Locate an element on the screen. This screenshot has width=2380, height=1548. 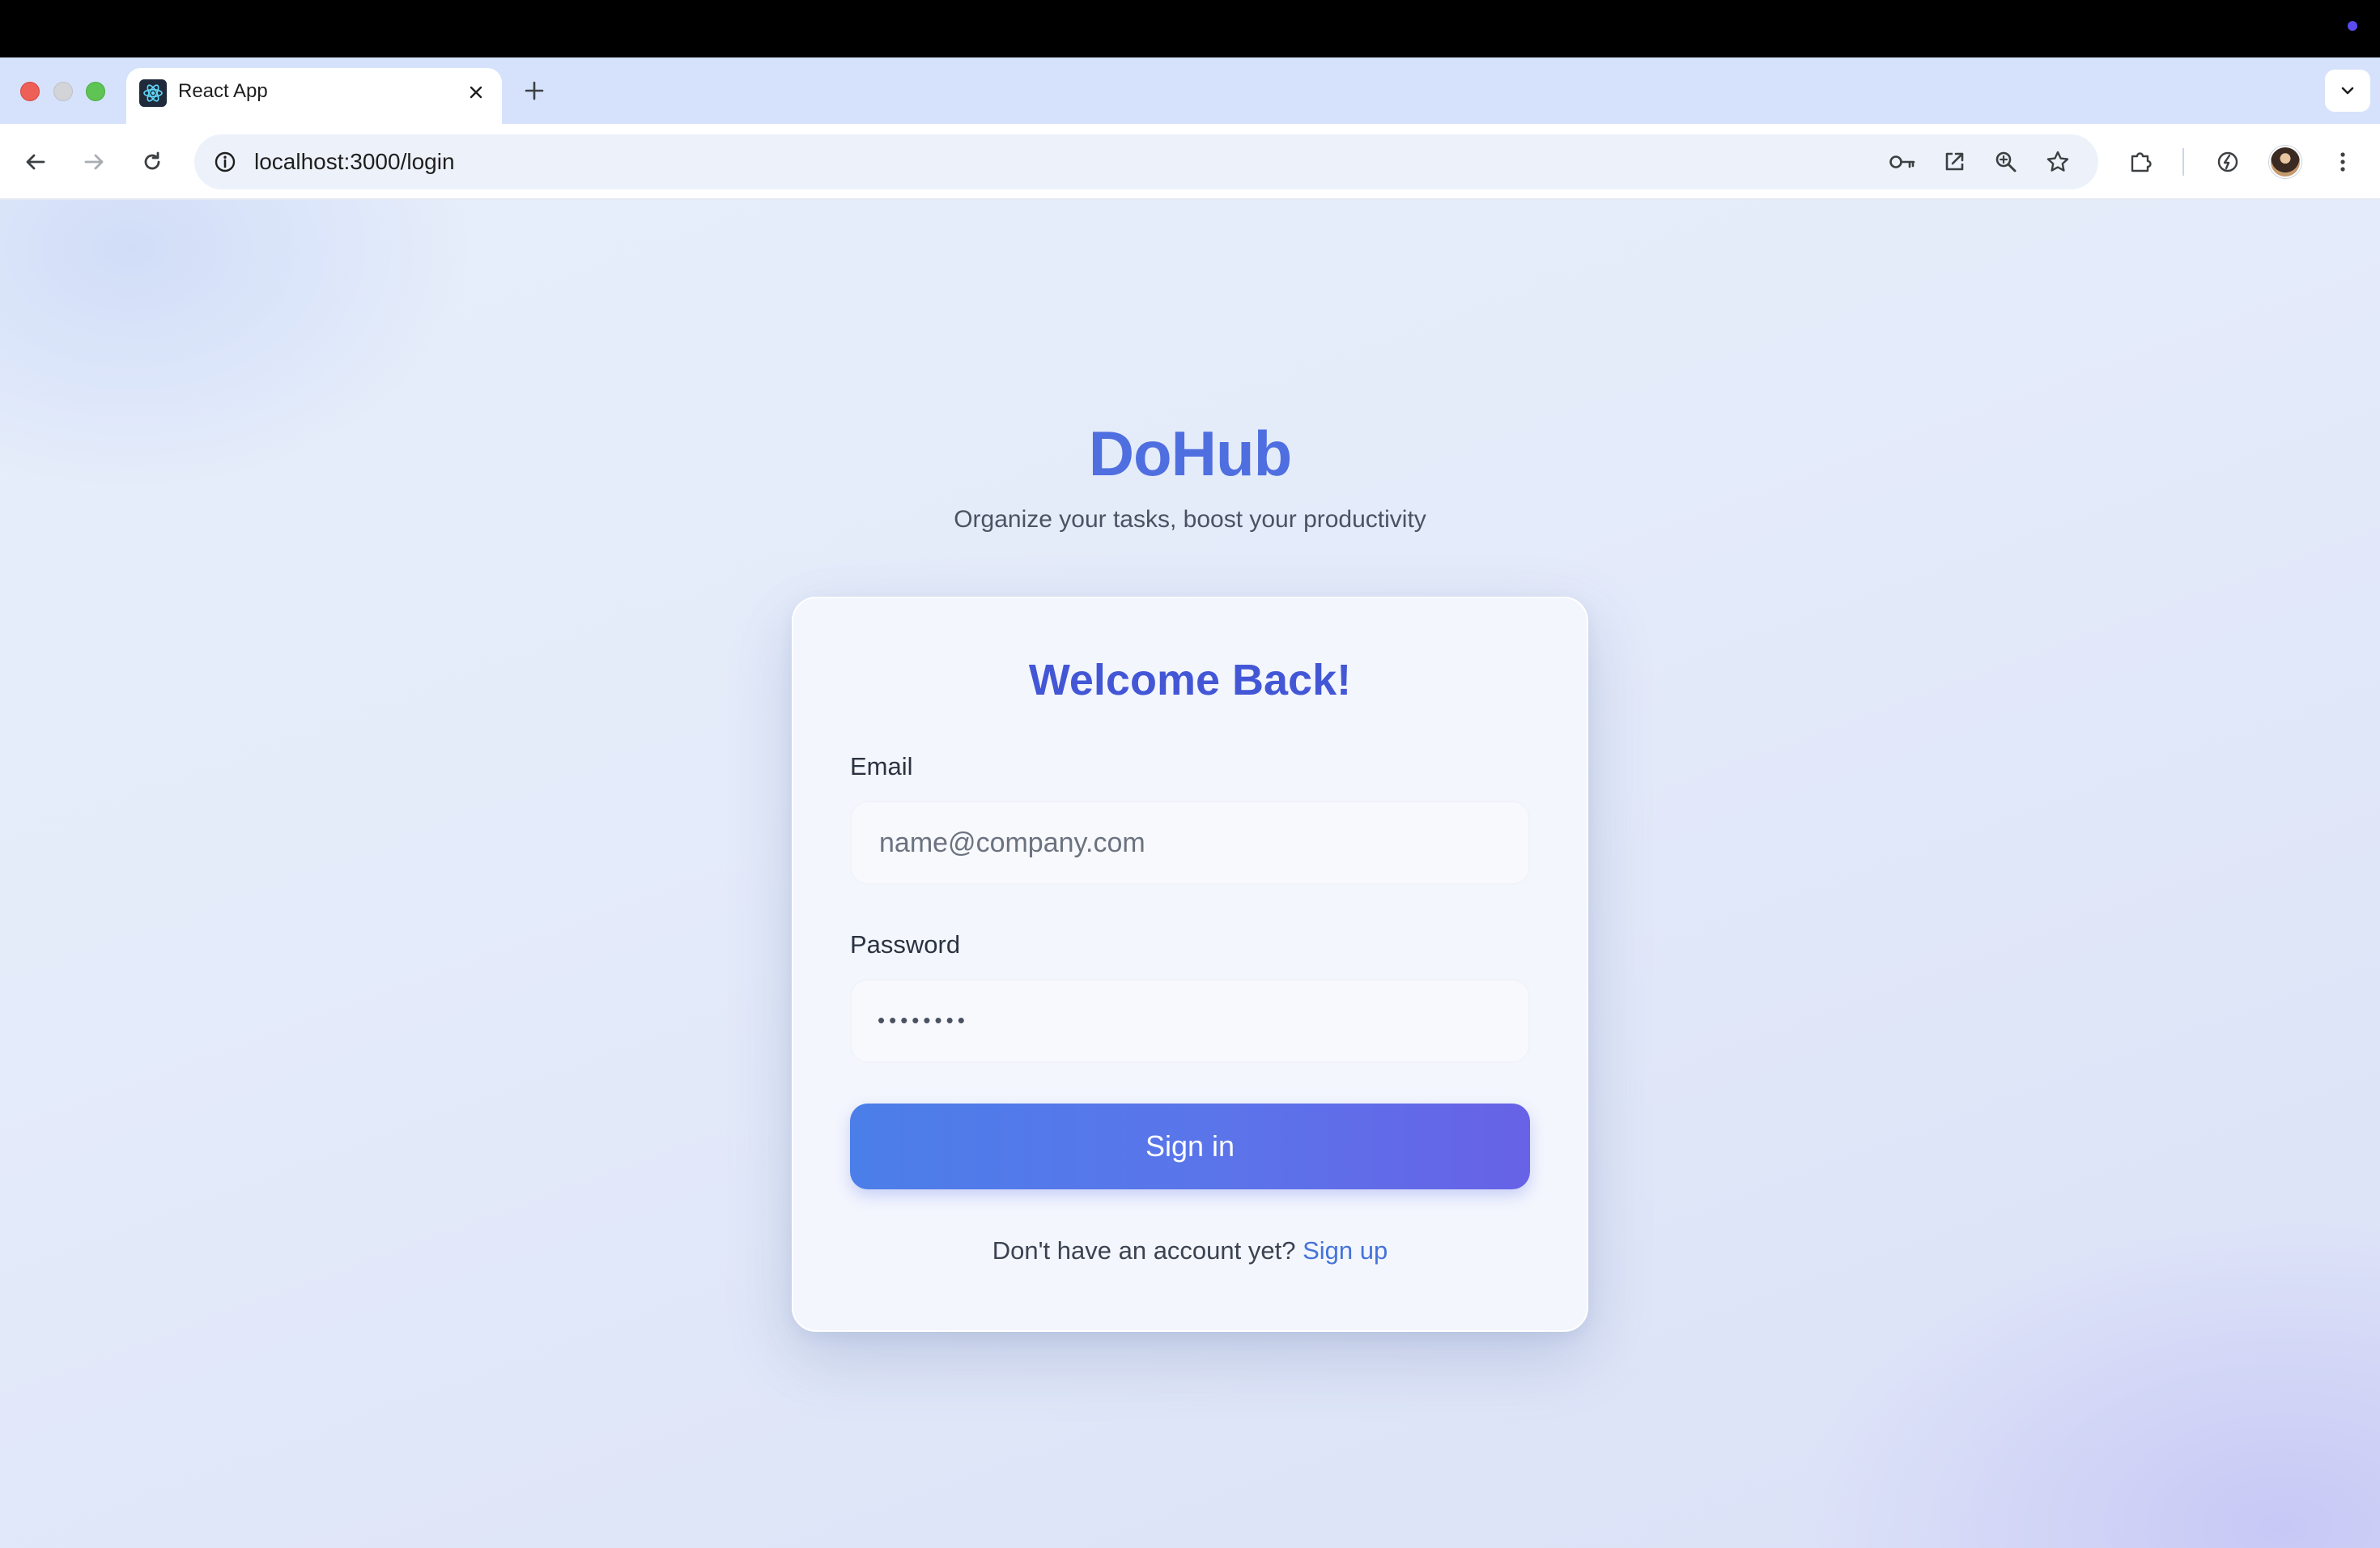
key-icon is located at coordinates (1903, 161).